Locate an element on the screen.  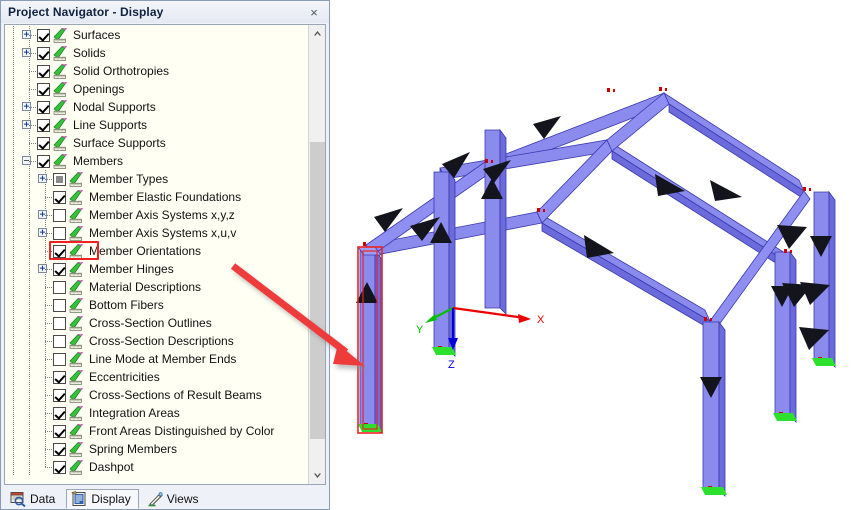
tree-item-surface-supports: Surface Supports is located at coordinates (156, 143).